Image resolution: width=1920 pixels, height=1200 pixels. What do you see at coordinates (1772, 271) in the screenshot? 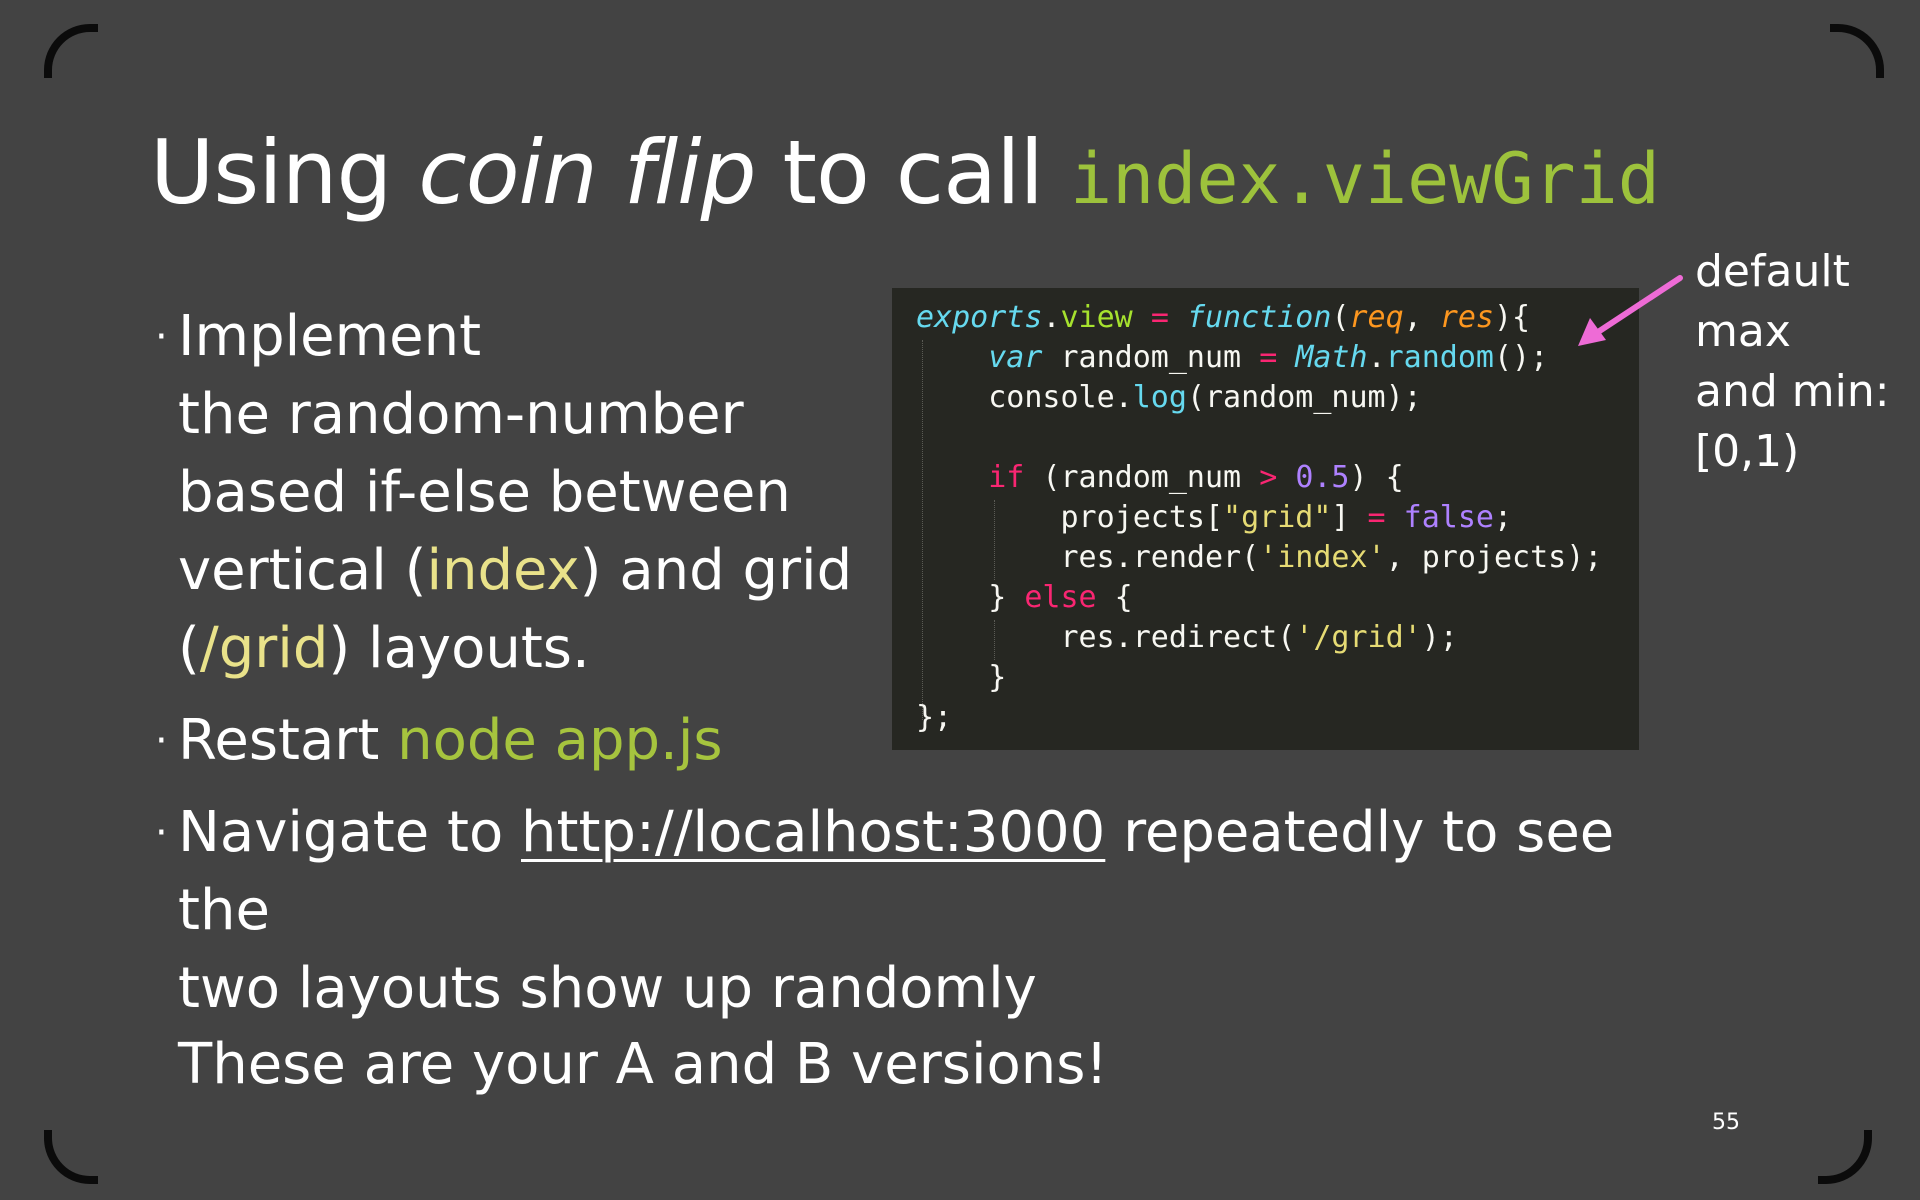
I see `note-line1: default` at bounding box center [1772, 271].